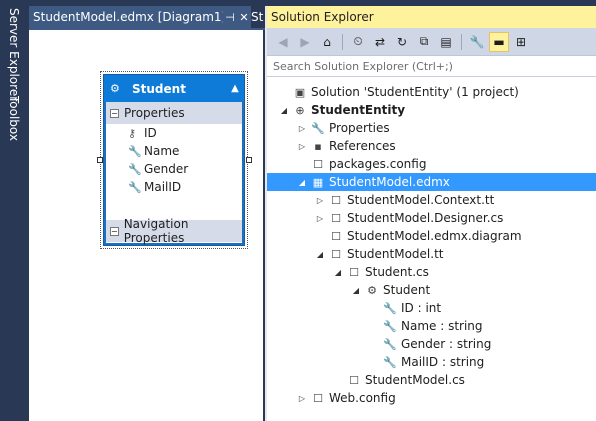 The width and height of the screenshot is (596, 421). Describe the element at coordinates (446, 42) in the screenshot. I see `show-all-files-icon: ▤` at that location.